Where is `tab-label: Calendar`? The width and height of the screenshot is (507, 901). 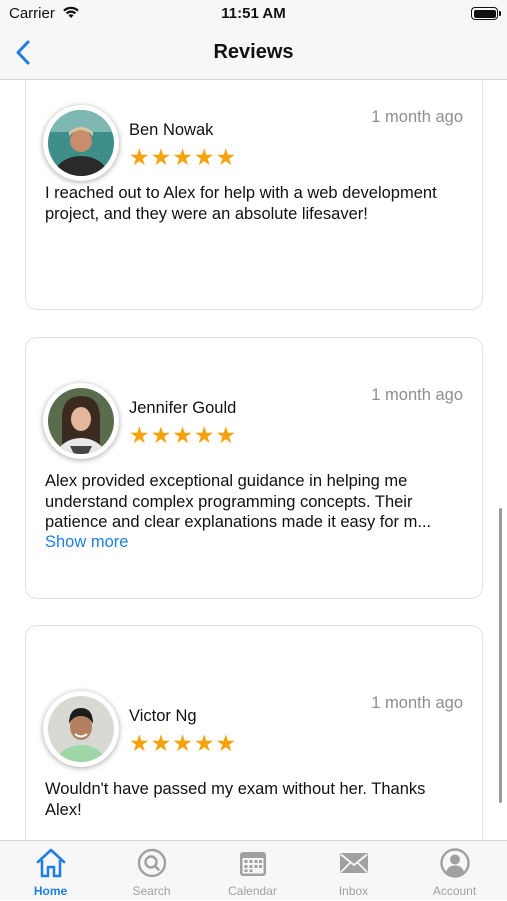
tab-label: Calendar is located at coordinates (252, 891).